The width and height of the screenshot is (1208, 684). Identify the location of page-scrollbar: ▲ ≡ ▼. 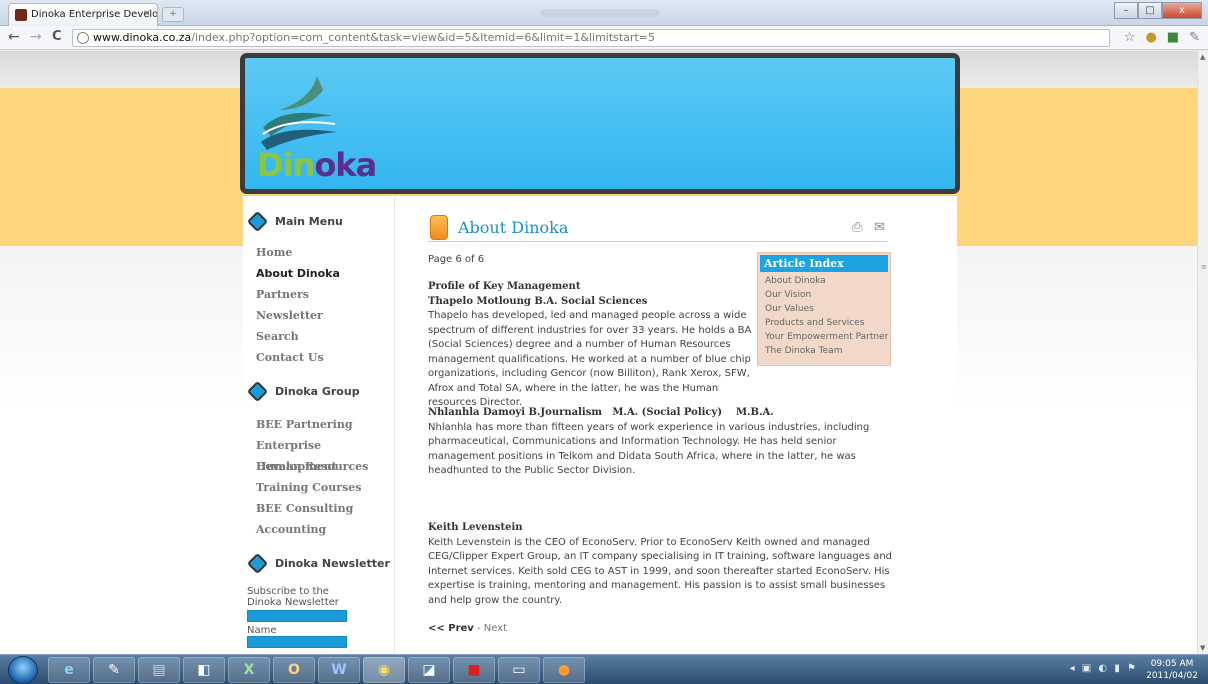
(1202, 352).